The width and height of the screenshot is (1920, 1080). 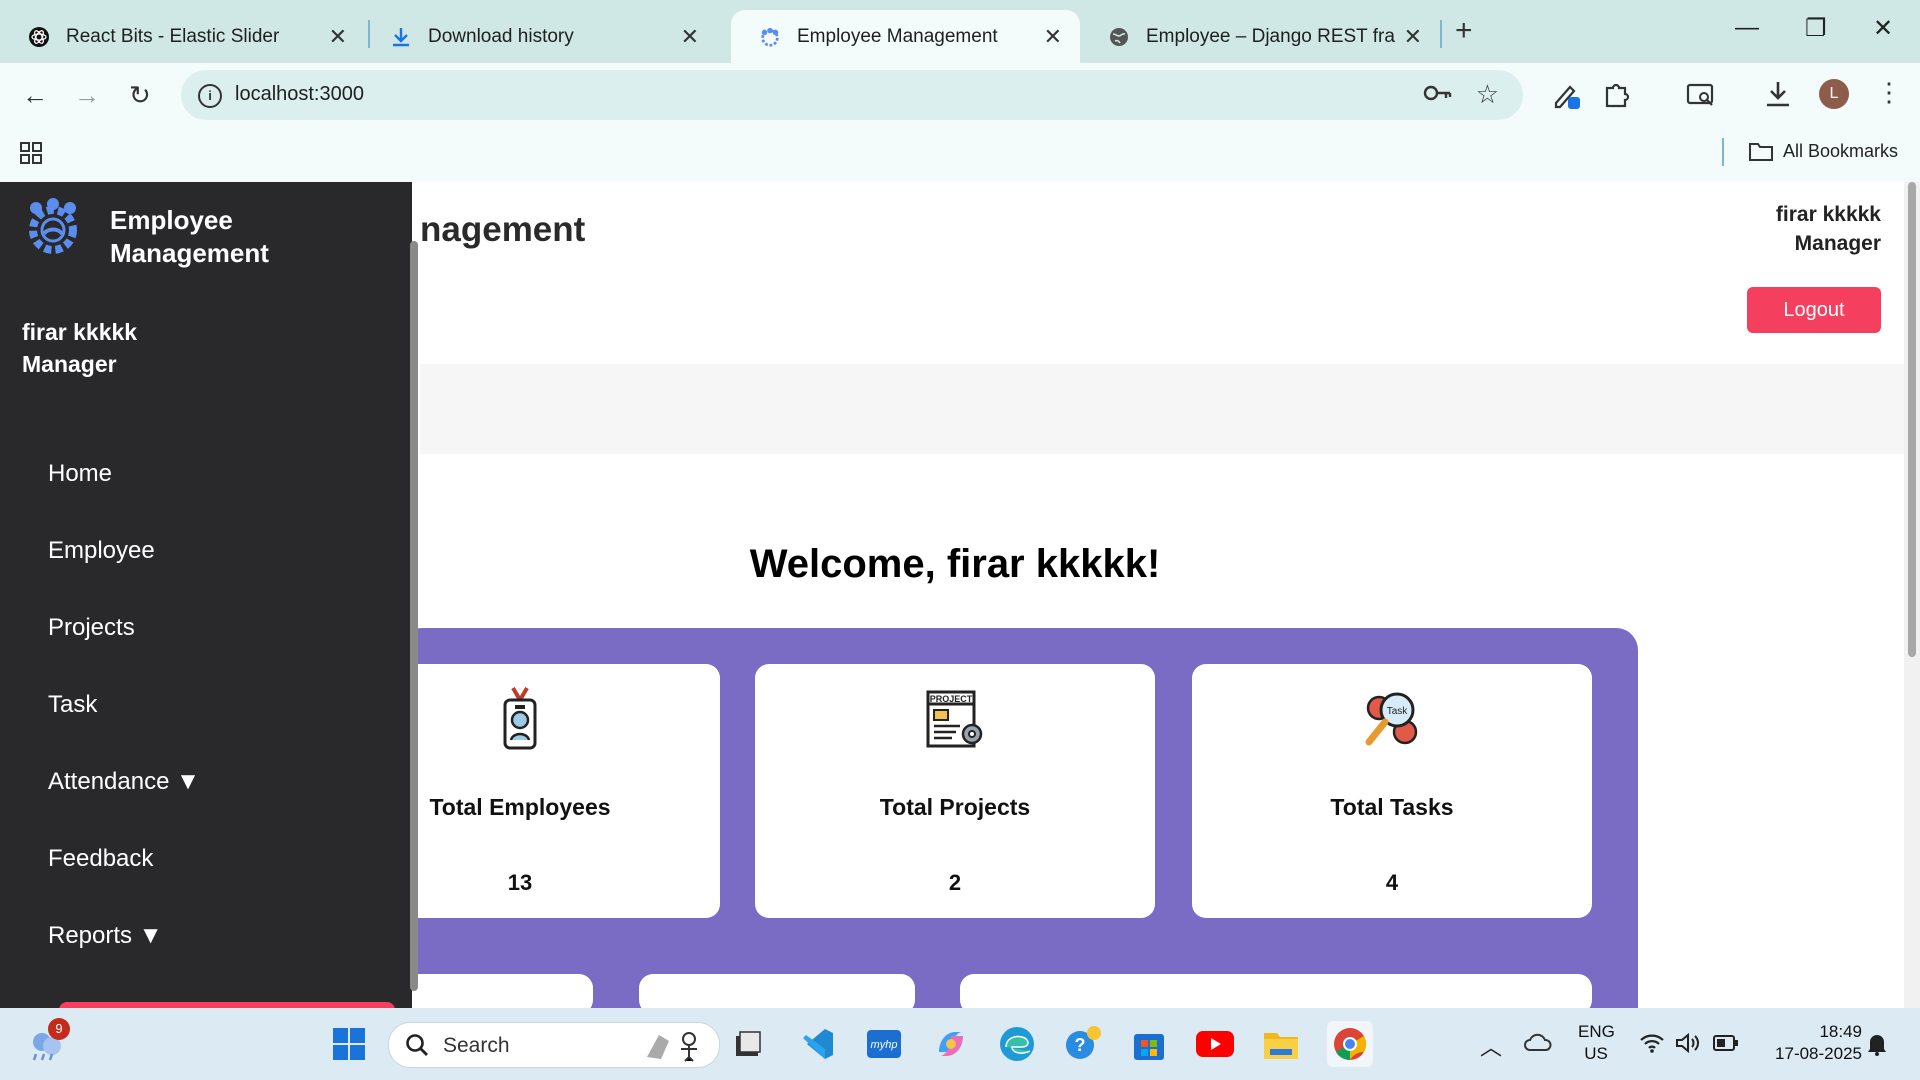 What do you see at coordinates (817, 1044) in the screenshot?
I see `vscode-icon` at bounding box center [817, 1044].